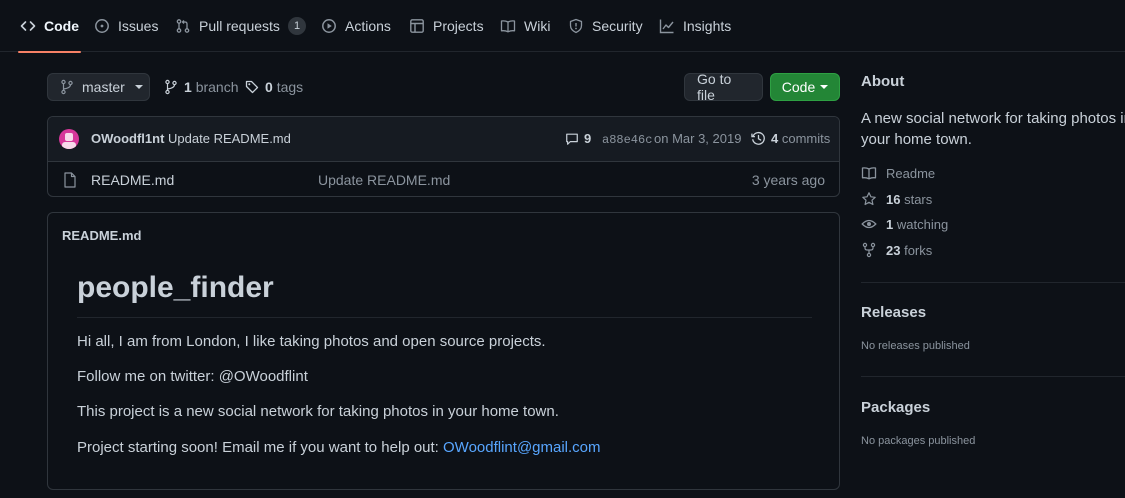 This screenshot has height=498, width=1125. What do you see at coordinates (192, 376) in the screenshot?
I see `readme-paragraph-2: Follow me on twitter: @OWoodflint` at bounding box center [192, 376].